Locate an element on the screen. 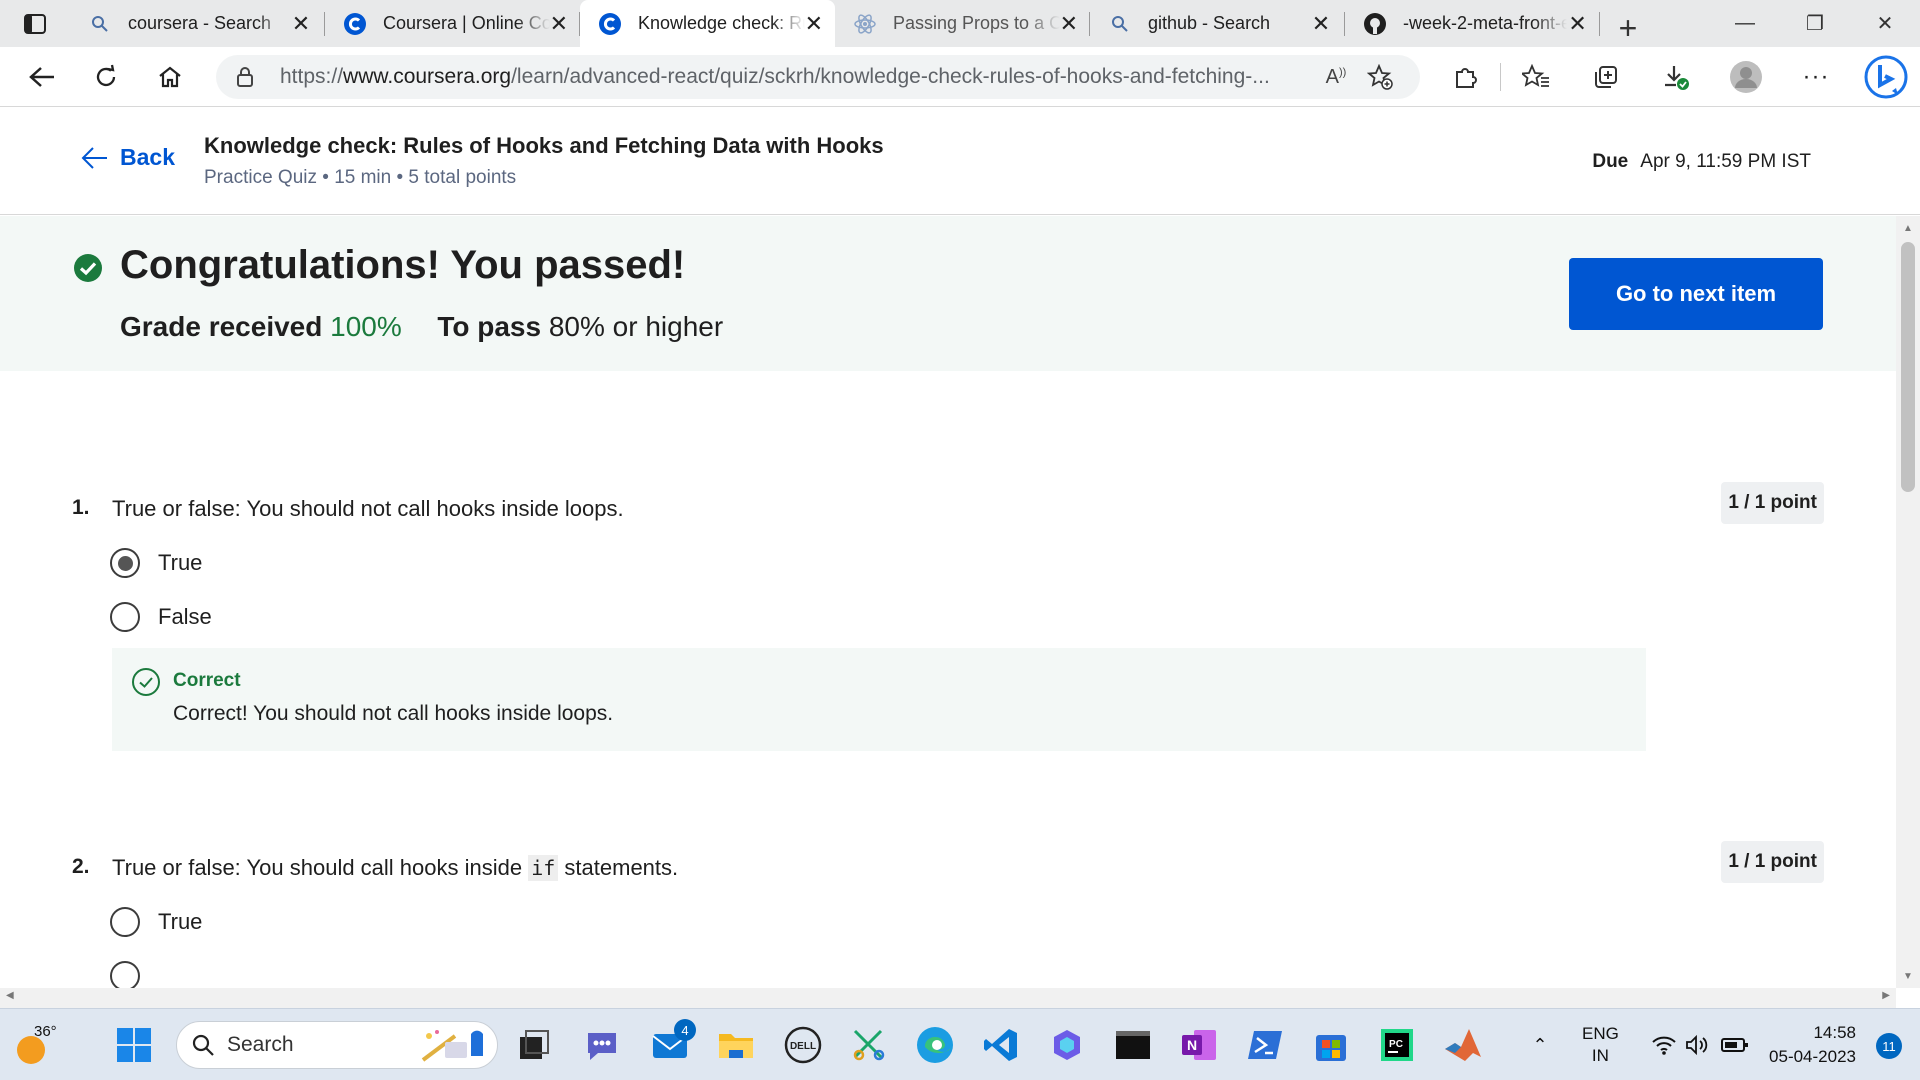 The width and height of the screenshot is (1920, 1080). pycharm-button: PC is located at coordinates (1397, 1045).